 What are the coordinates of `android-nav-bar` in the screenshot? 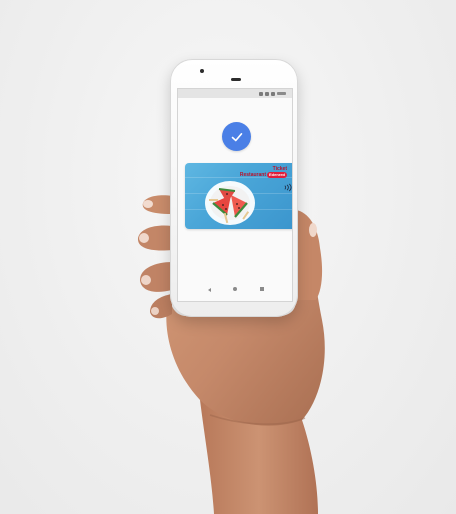 It's located at (235, 290).